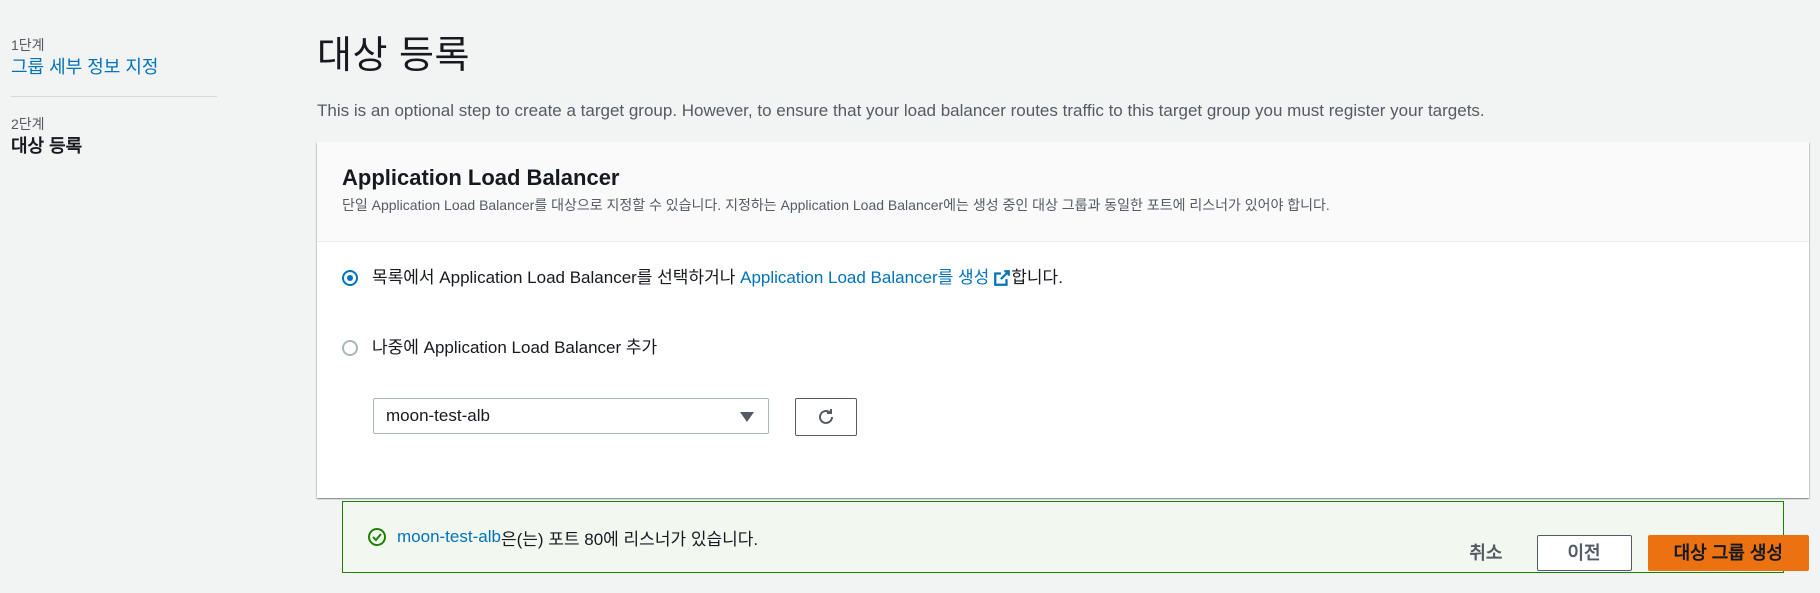 The height and width of the screenshot is (593, 1820). I want to click on step-divider, so click(114, 96).